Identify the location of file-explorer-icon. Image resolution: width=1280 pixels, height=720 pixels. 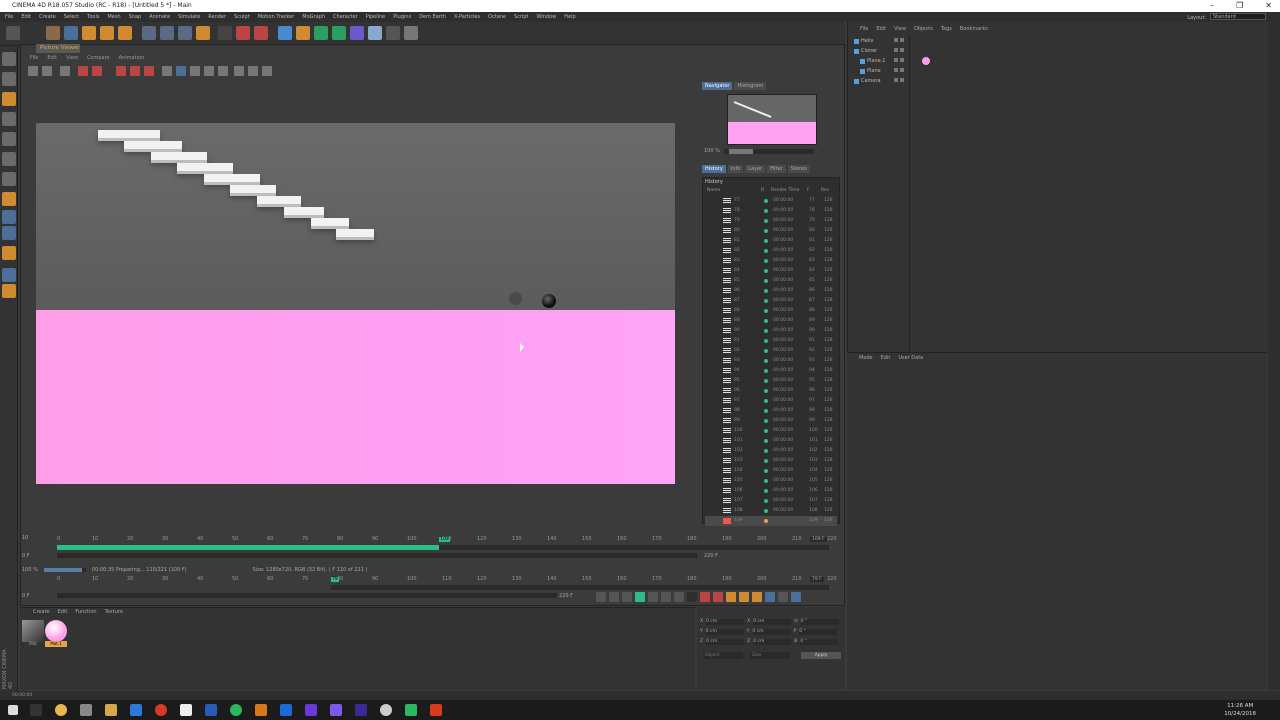
(111, 710).